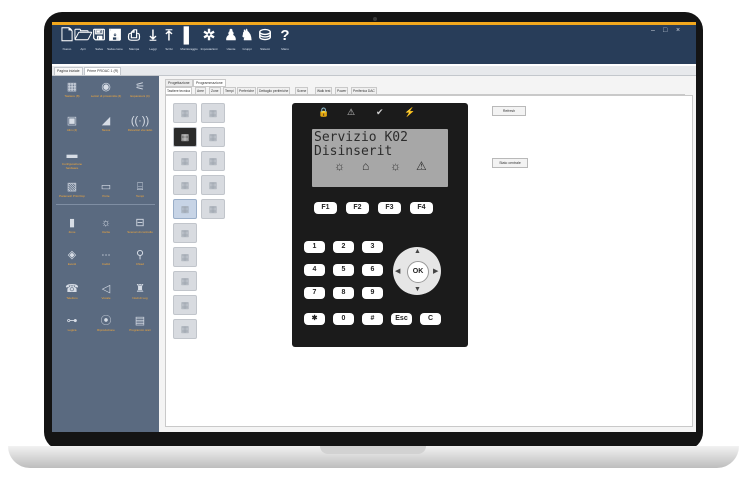  I want to click on key-0: 0, so click(343, 319).